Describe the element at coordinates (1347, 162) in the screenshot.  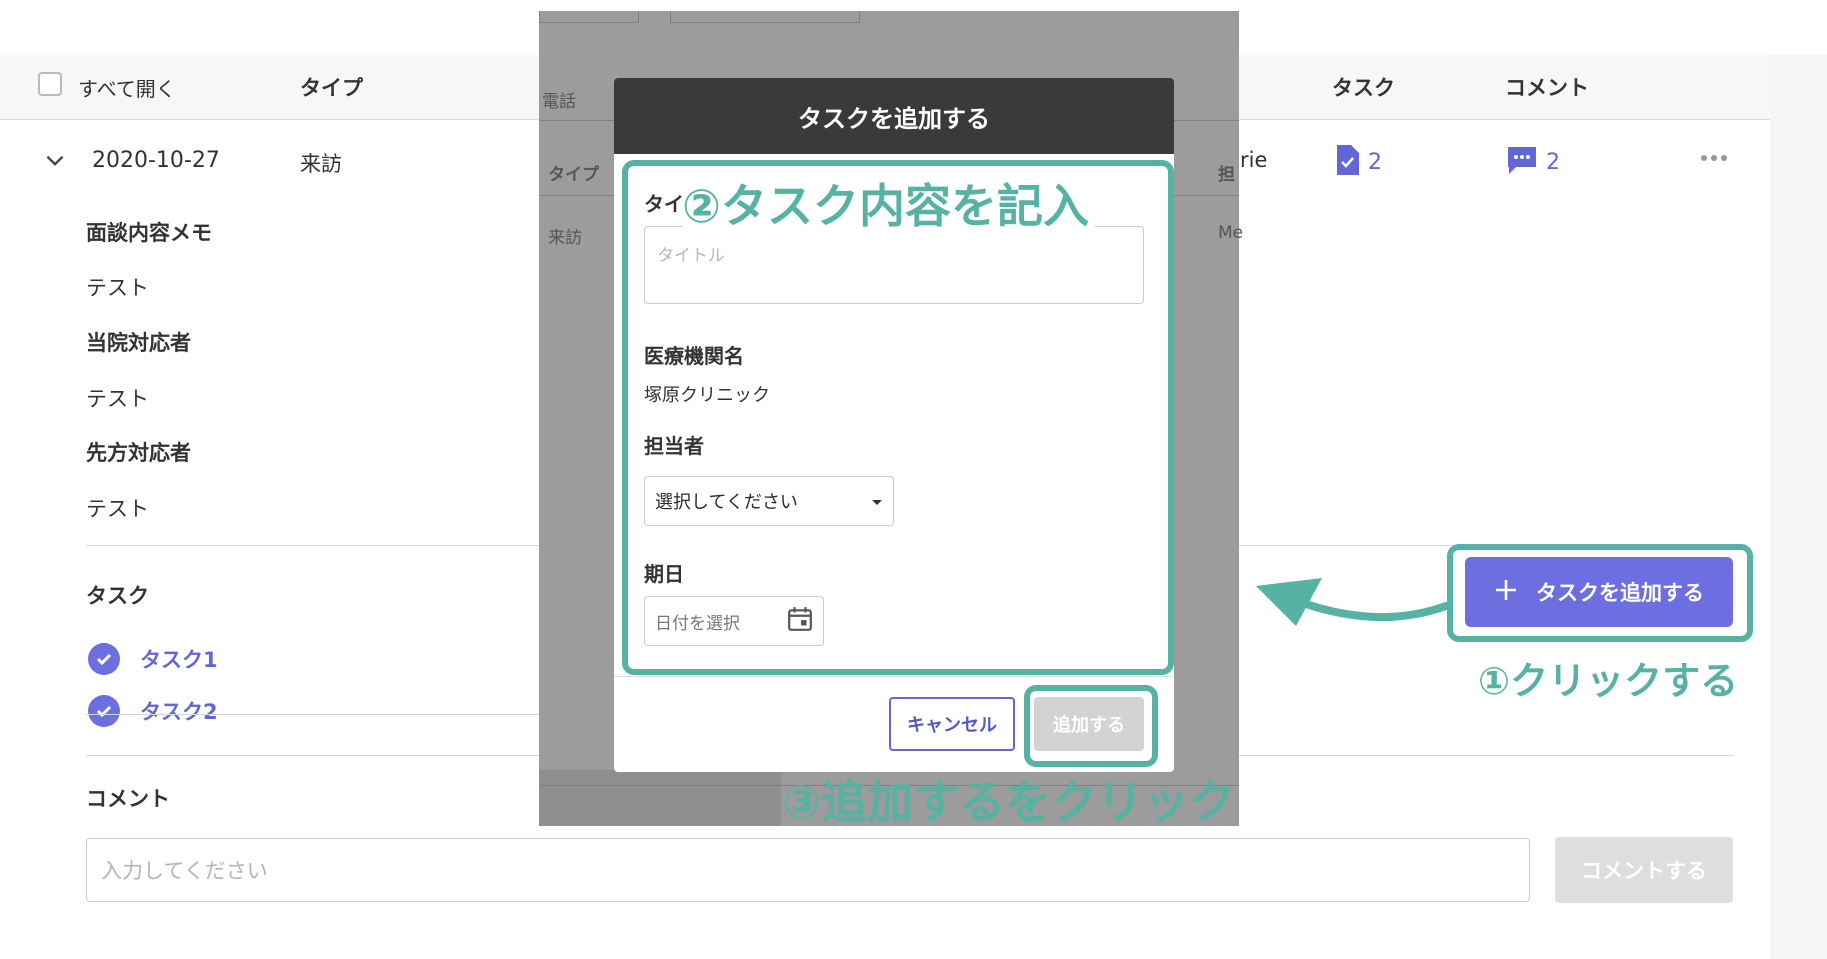
I see `document-check-icon` at that location.